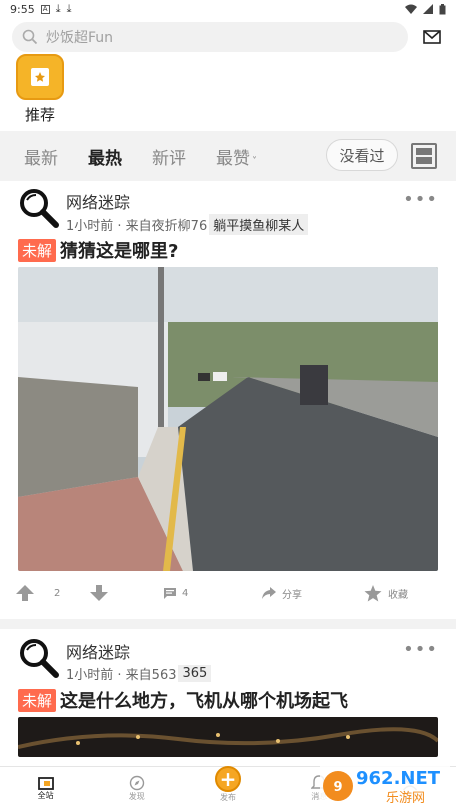 This screenshot has width=456, height=810. I want to click on share-button: 分享, so click(282, 593).